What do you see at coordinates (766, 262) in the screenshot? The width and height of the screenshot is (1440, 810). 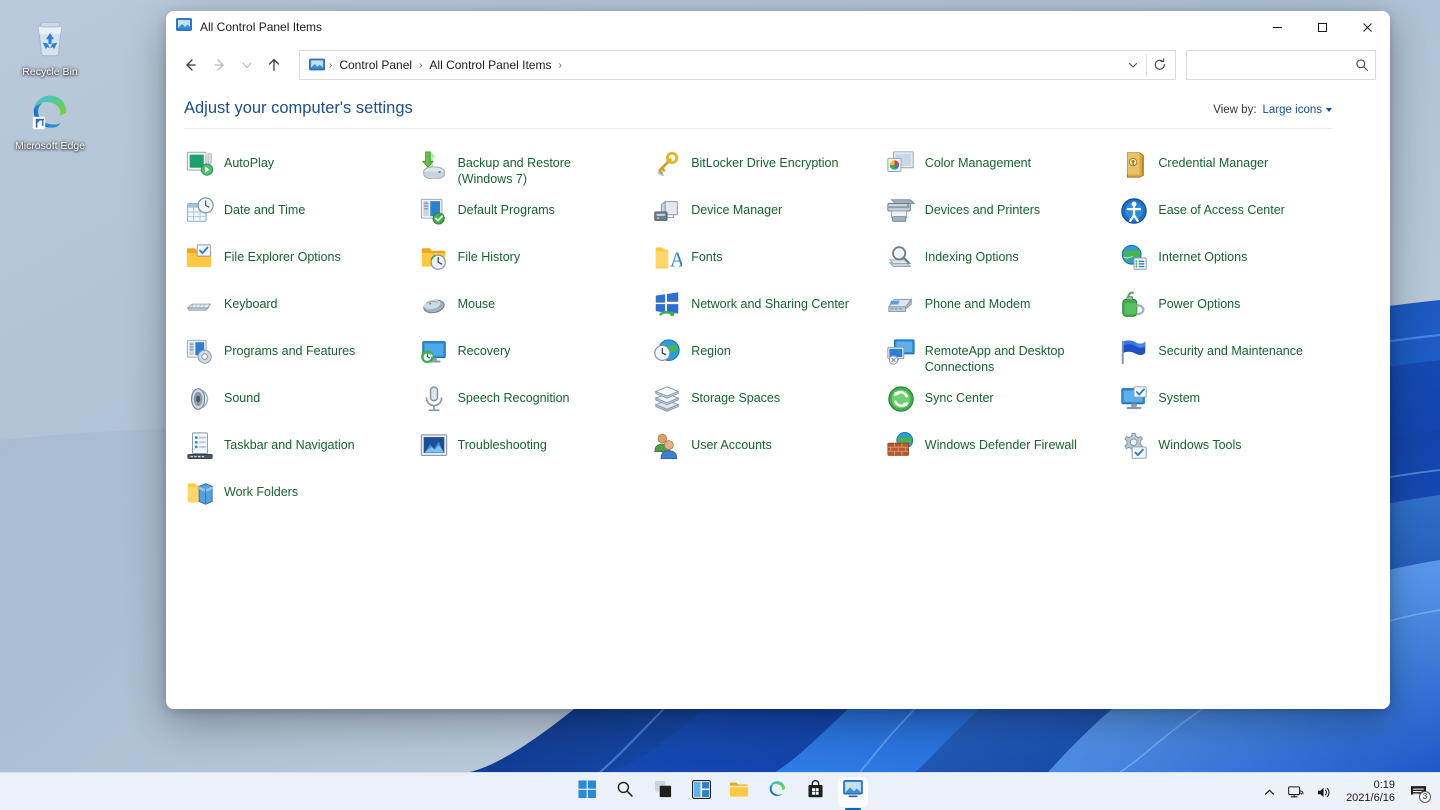 I see `control-panel-item-fonts: A Fonts` at bounding box center [766, 262].